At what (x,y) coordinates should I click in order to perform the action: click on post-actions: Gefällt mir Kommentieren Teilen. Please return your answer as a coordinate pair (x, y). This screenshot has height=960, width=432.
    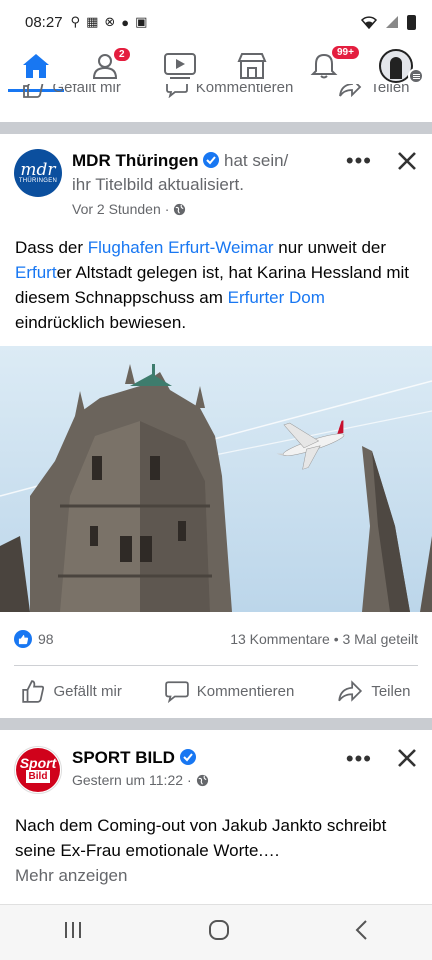
    Looking at the image, I should click on (216, 691).